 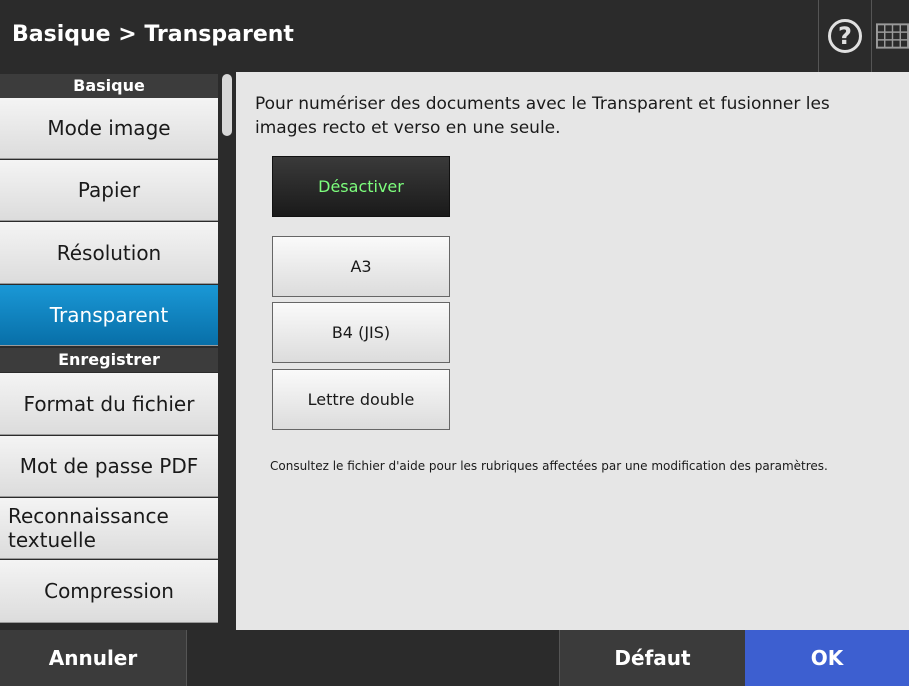 I want to click on sidebar-item-papier: Papier, so click(x=109, y=190).